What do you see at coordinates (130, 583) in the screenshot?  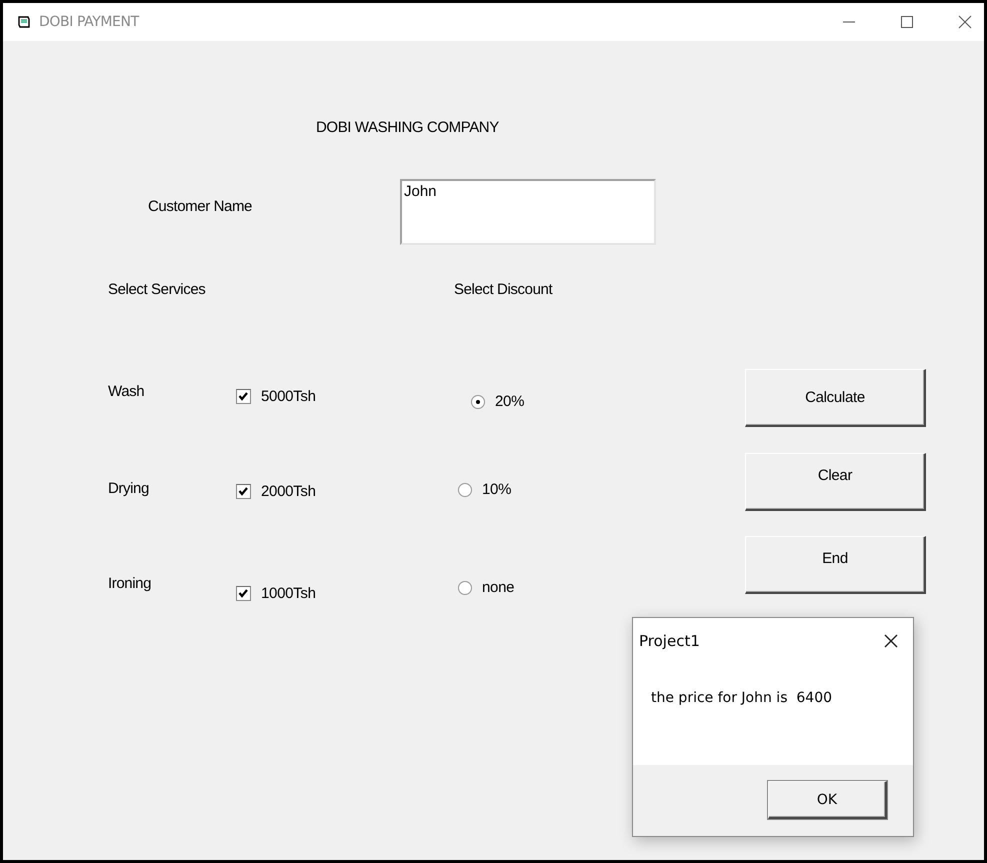 I see `service-label: Ironing` at bounding box center [130, 583].